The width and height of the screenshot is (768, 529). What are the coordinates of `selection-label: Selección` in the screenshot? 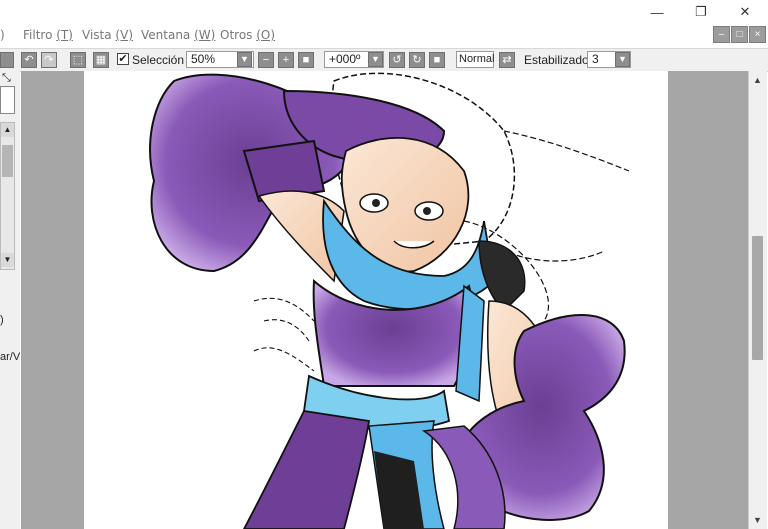 It's located at (158, 60).